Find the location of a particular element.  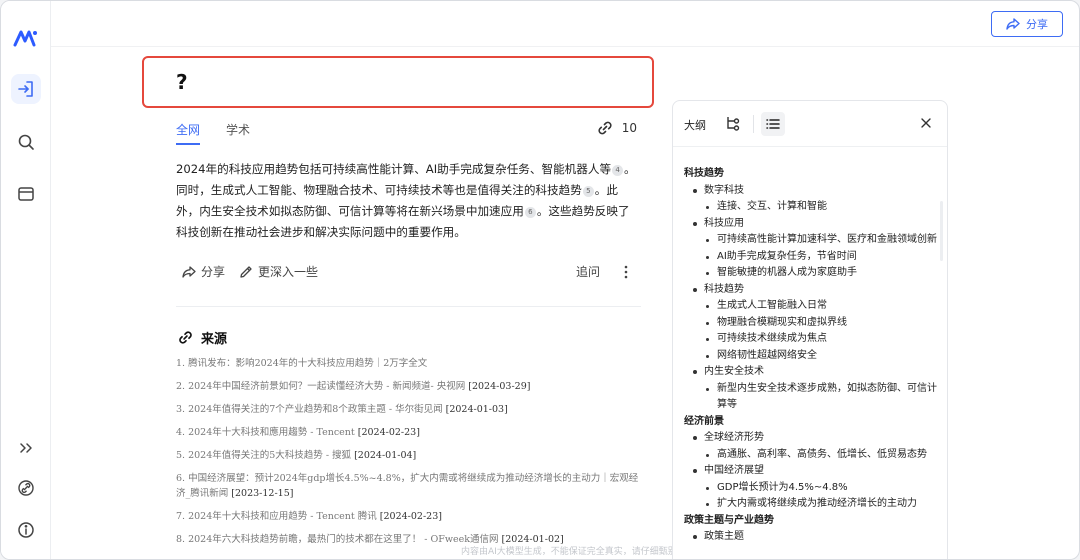

outline-subitem: 物理融合模糊现实和虚拟界线 is located at coordinates (813, 323).